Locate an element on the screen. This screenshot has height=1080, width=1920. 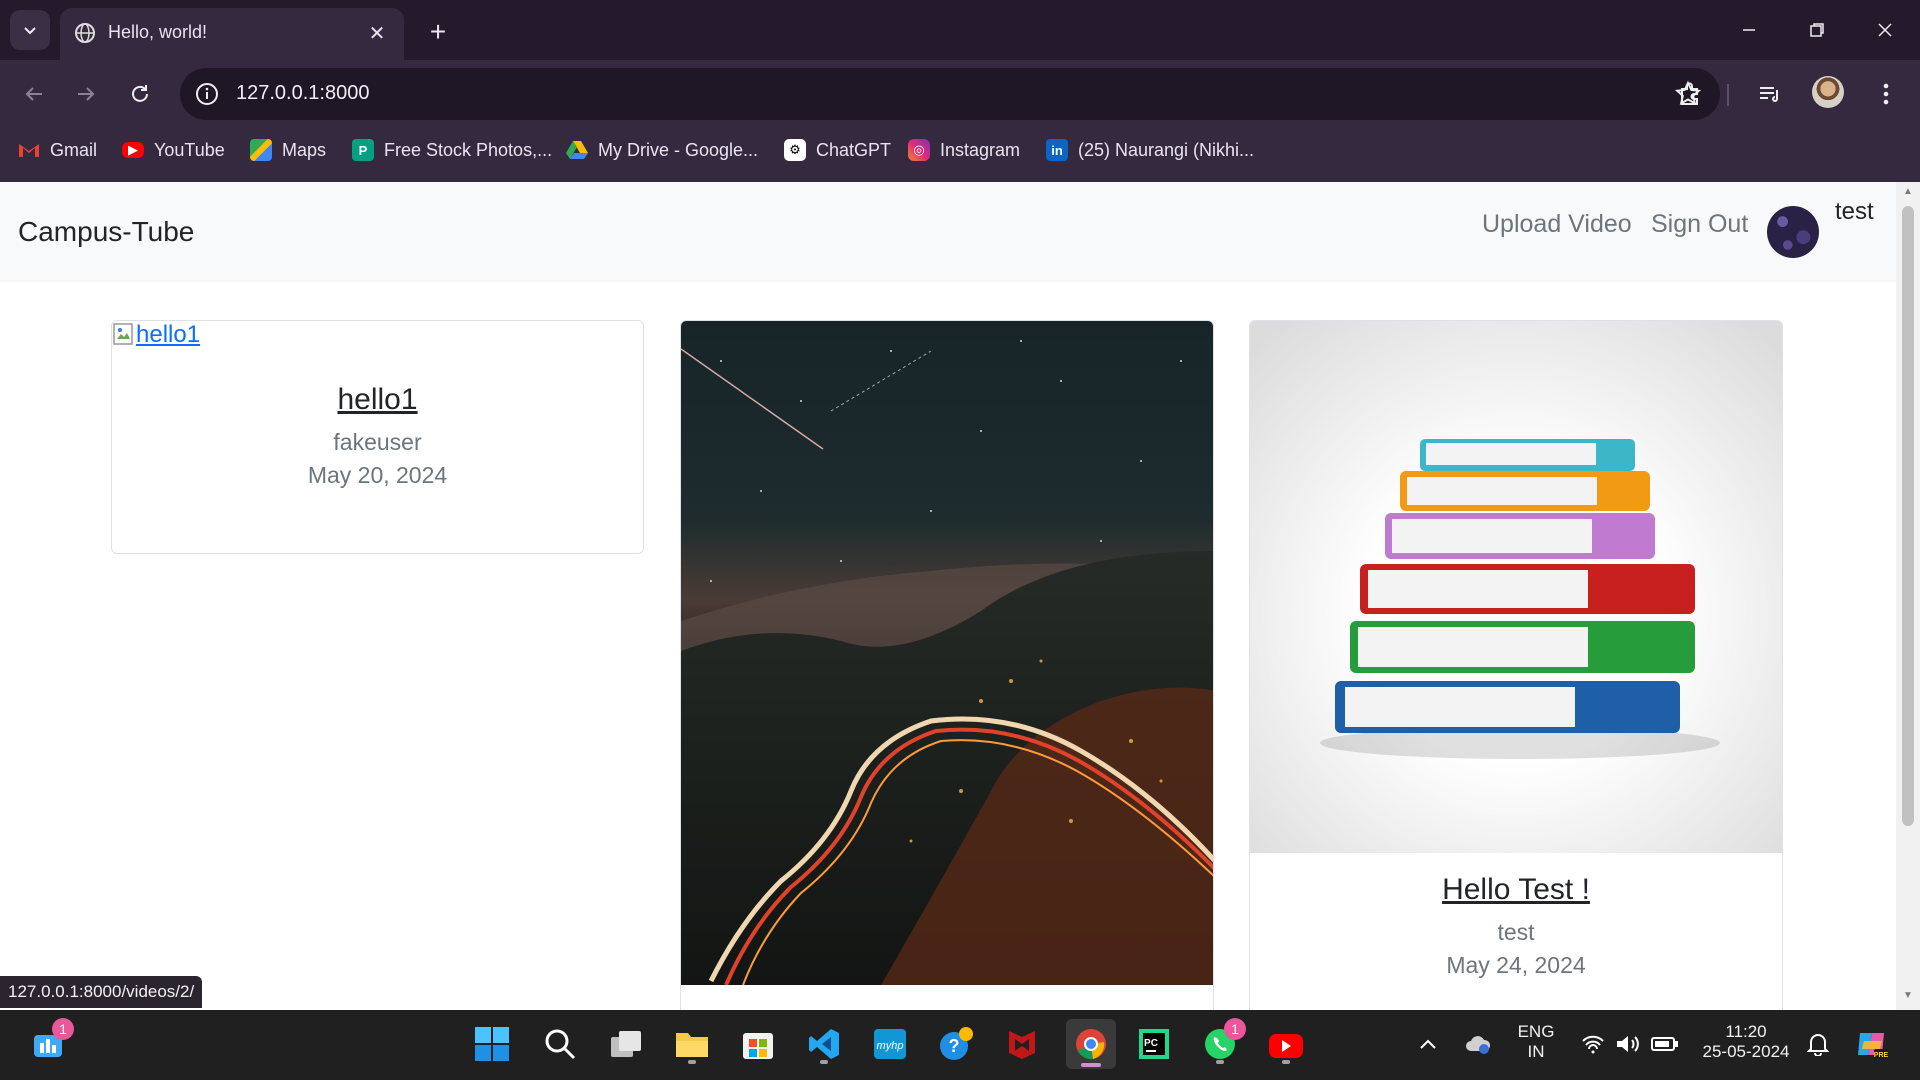
video-date: May 24, 2024 is located at coordinates (1516, 965).